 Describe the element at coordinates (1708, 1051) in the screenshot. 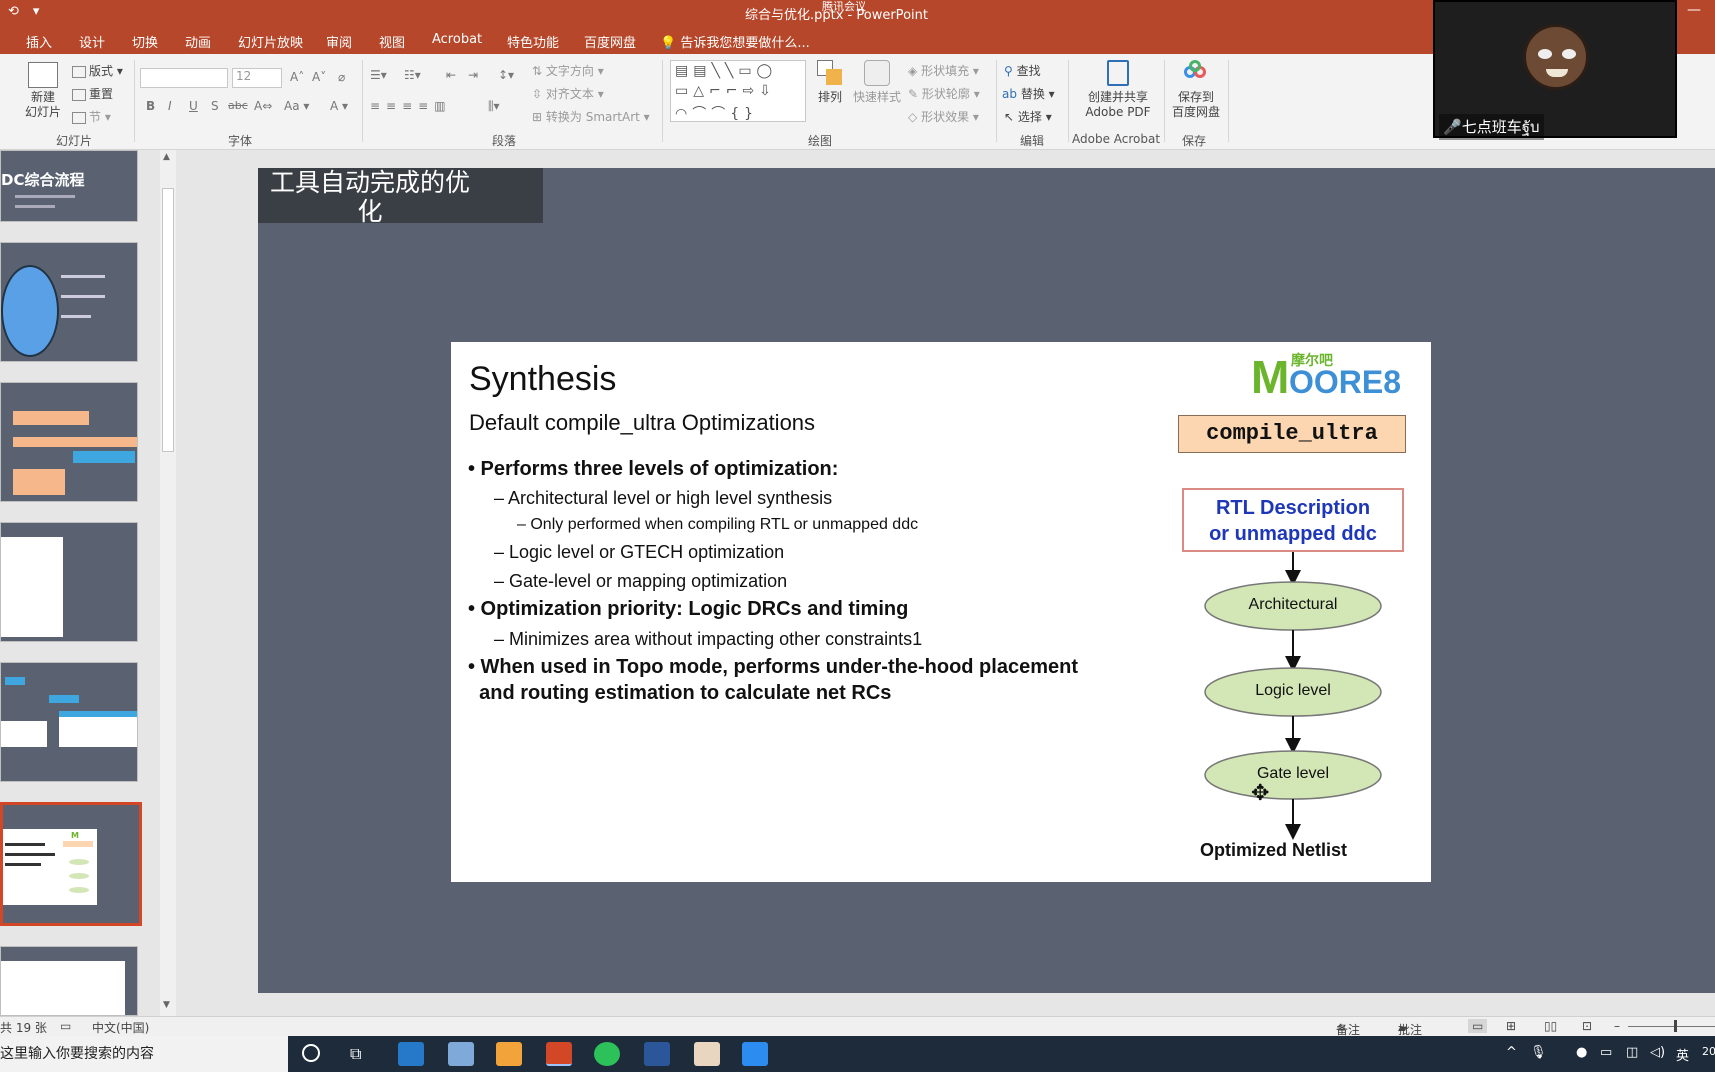

I see `clock: 20` at that location.